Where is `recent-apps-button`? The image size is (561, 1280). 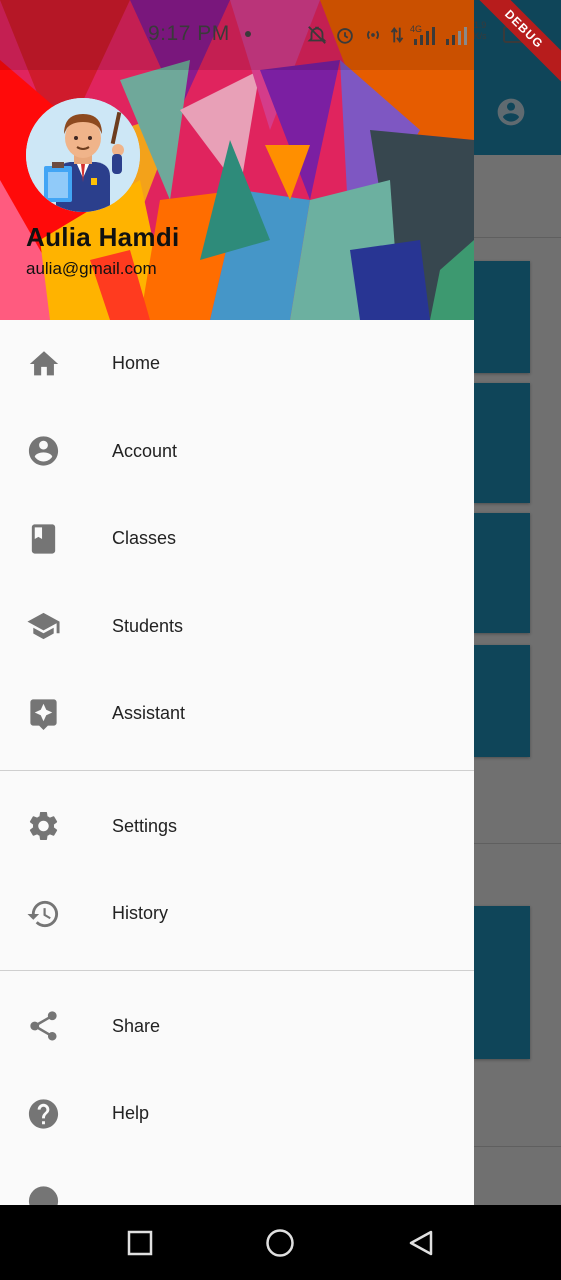 recent-apps-button is located at coordinates (140, 1243).